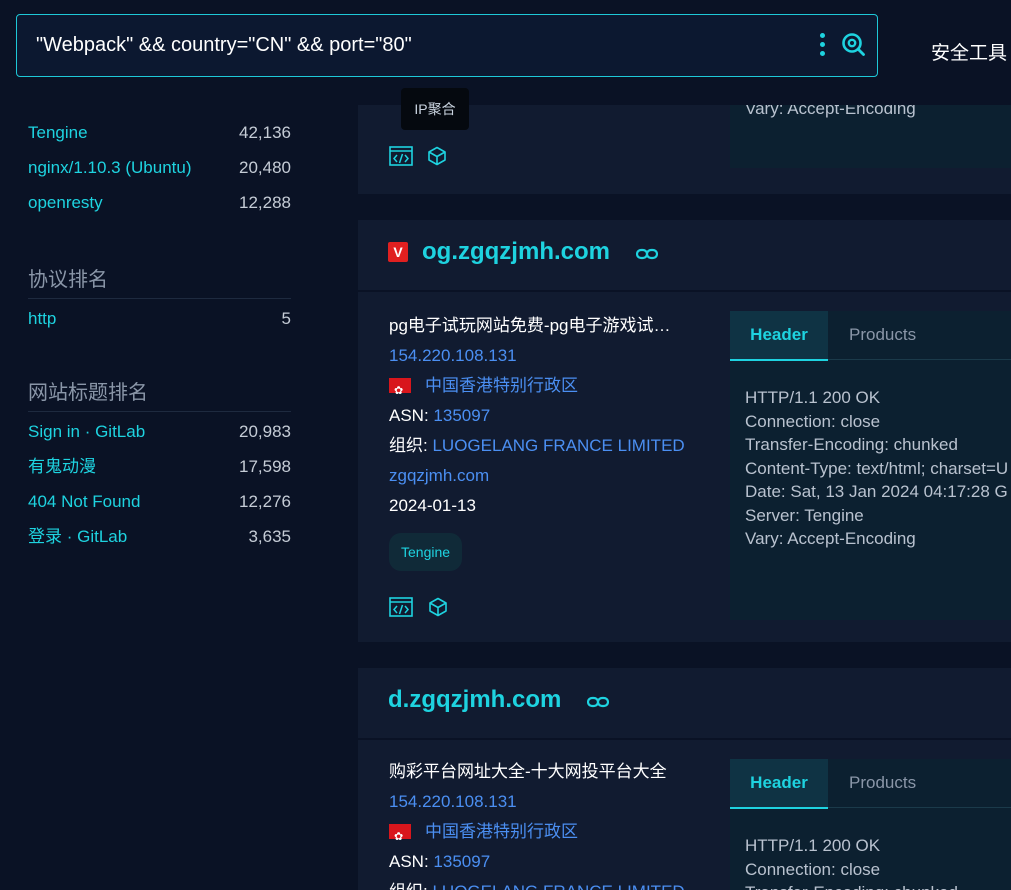  I want to click on title-label: 登录 · GitLab, so click(77, 536).